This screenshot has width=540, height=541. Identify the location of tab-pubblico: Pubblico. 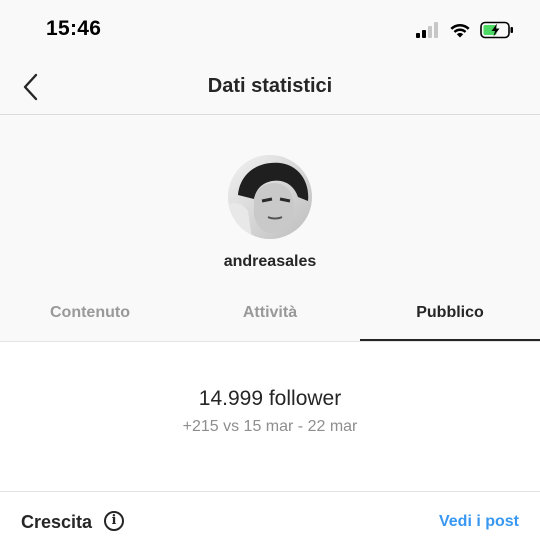
(450, 317).